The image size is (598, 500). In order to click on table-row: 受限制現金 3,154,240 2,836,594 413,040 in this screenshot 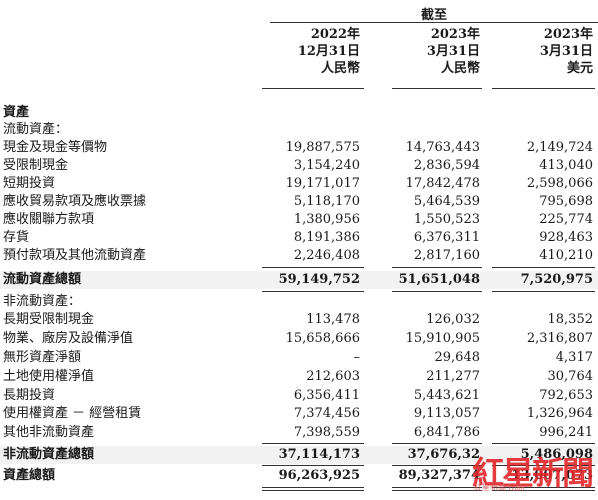, I will do `click(299, 166)`.